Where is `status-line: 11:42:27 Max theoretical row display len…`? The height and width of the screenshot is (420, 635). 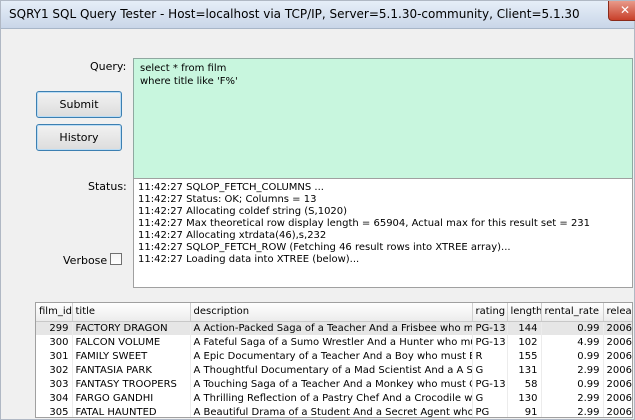
status-line: 11:42:27 Max theoretical row display len… is located at coordinates (364, 223).